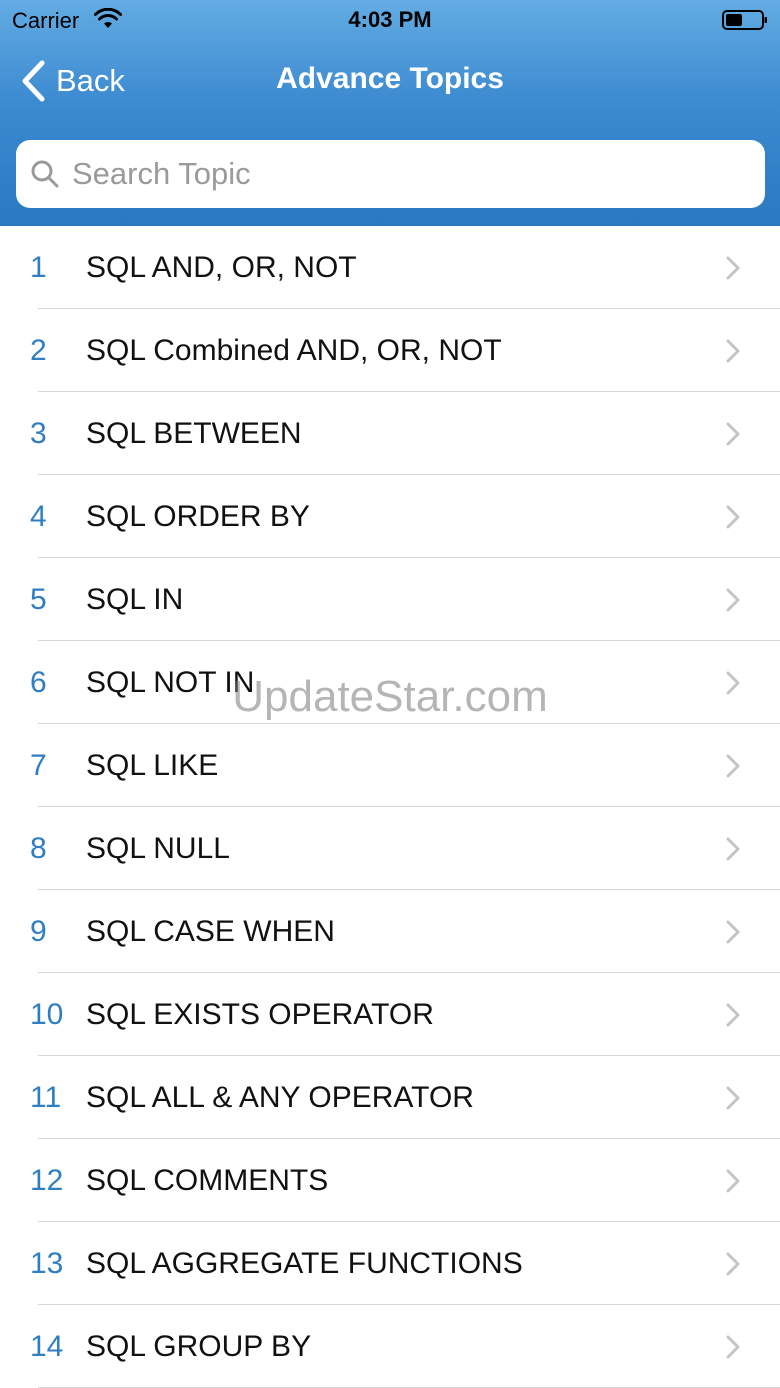 The height and width of the screenshot is (1388, 780). I want to click on list-item-label: SQL NOT IN, so click(170, 682).